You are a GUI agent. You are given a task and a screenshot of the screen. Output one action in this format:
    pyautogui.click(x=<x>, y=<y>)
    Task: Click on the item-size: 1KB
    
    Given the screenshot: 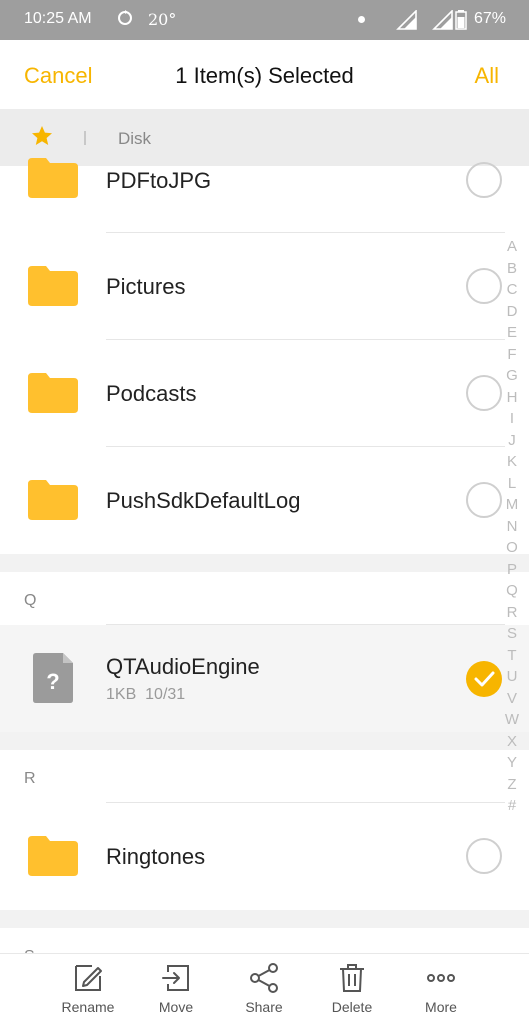 What is the action you would take?
    pyautogui.click(x=121, y=694)
    